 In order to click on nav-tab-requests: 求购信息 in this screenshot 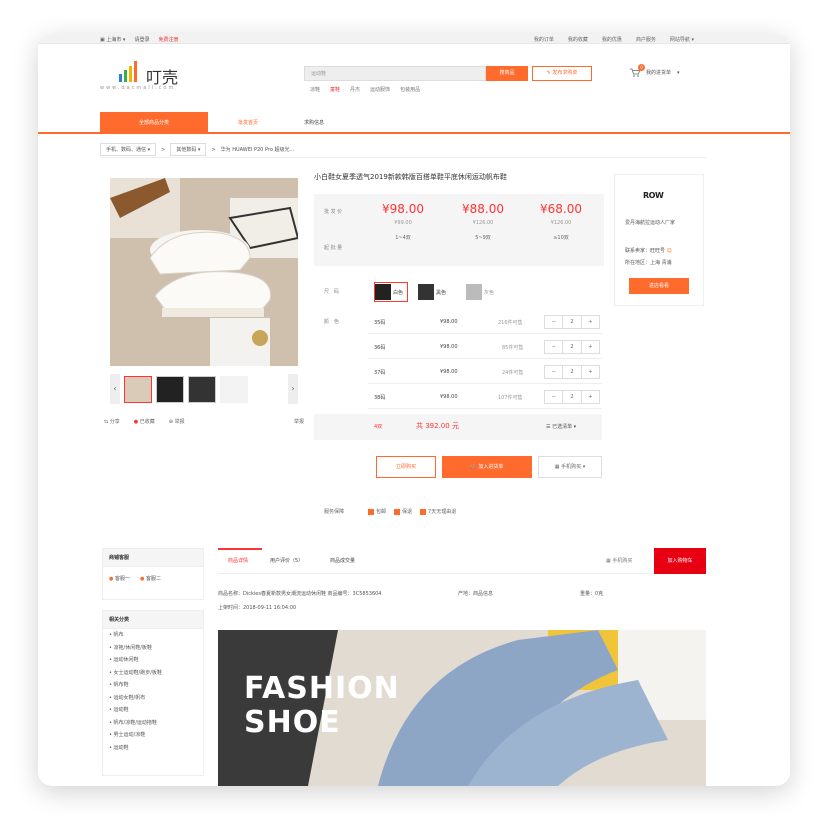, I will do `click(314, 122)`.